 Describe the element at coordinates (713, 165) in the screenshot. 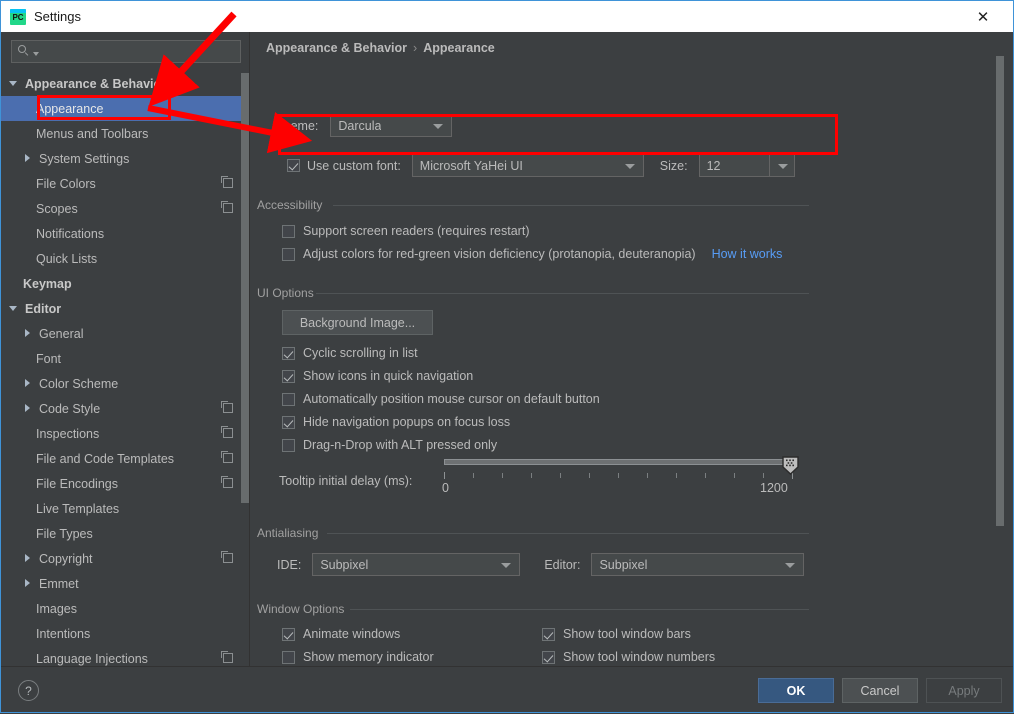

I see `font-size-value: 12` at that location.